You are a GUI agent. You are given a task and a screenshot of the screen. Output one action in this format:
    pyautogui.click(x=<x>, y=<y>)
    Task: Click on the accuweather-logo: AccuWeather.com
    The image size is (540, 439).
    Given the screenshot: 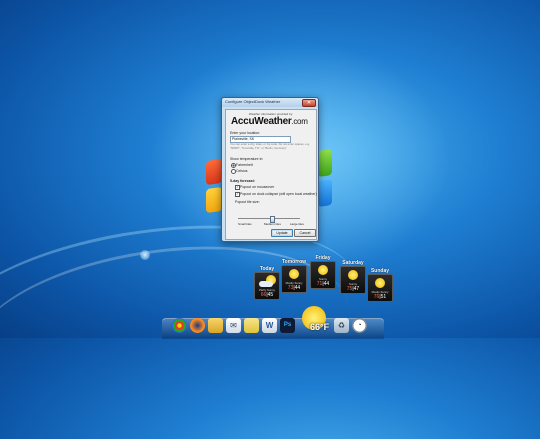 What is the action you would take?
    pyautogui.click(x=269, y=121)
    